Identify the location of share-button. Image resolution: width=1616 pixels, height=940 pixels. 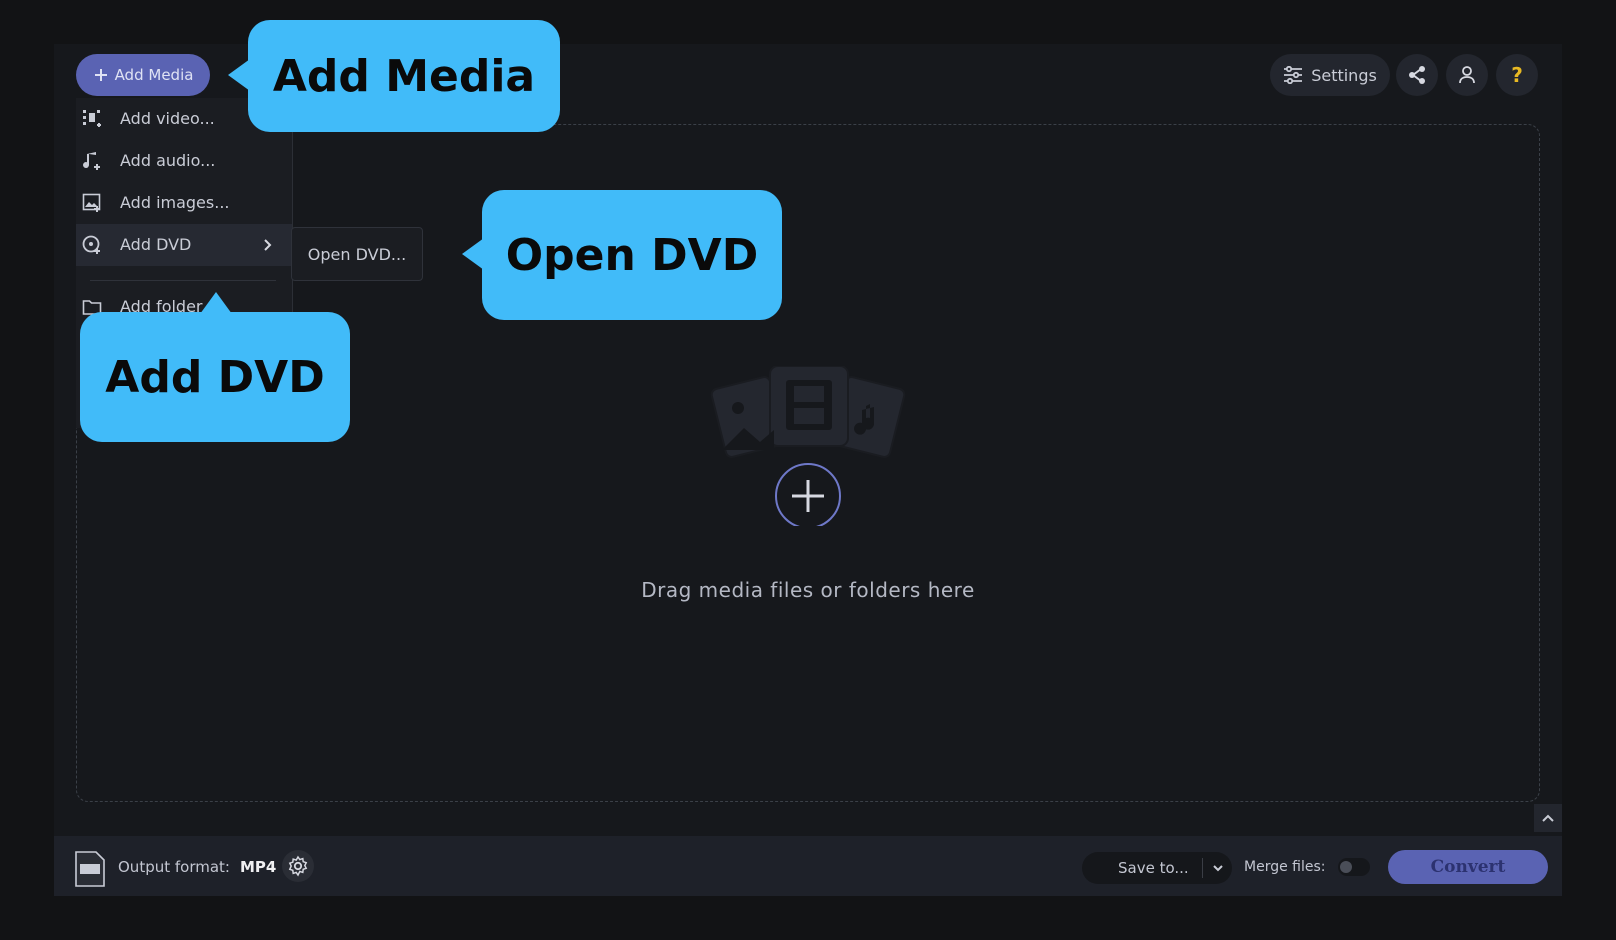
(1417, 75).